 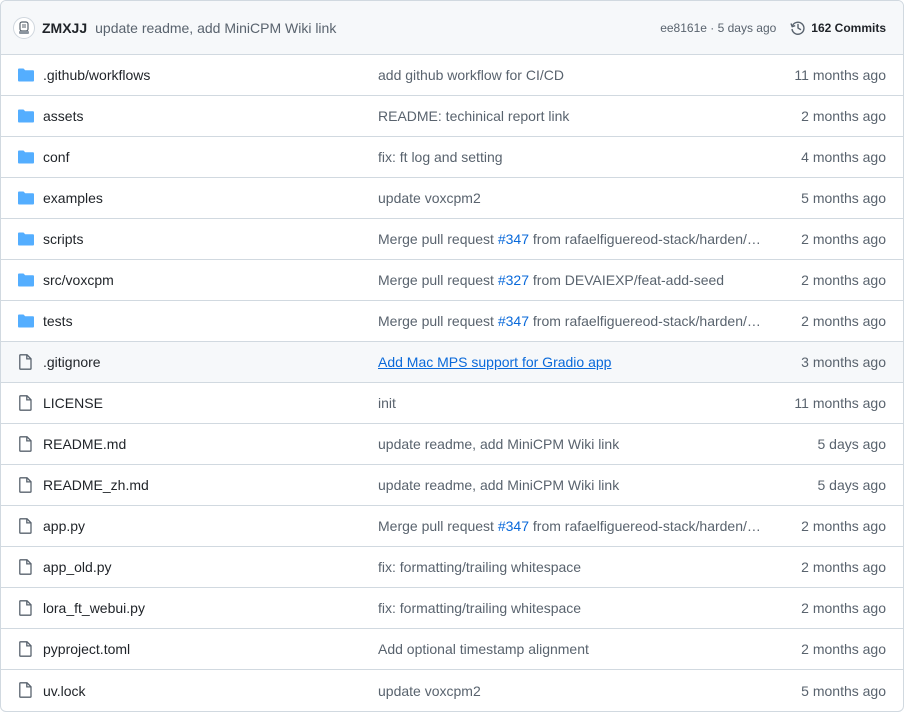 I want to click on latest-commit-message: update readme, add MiniCPM Wiki link, so click(x=377, y=28).